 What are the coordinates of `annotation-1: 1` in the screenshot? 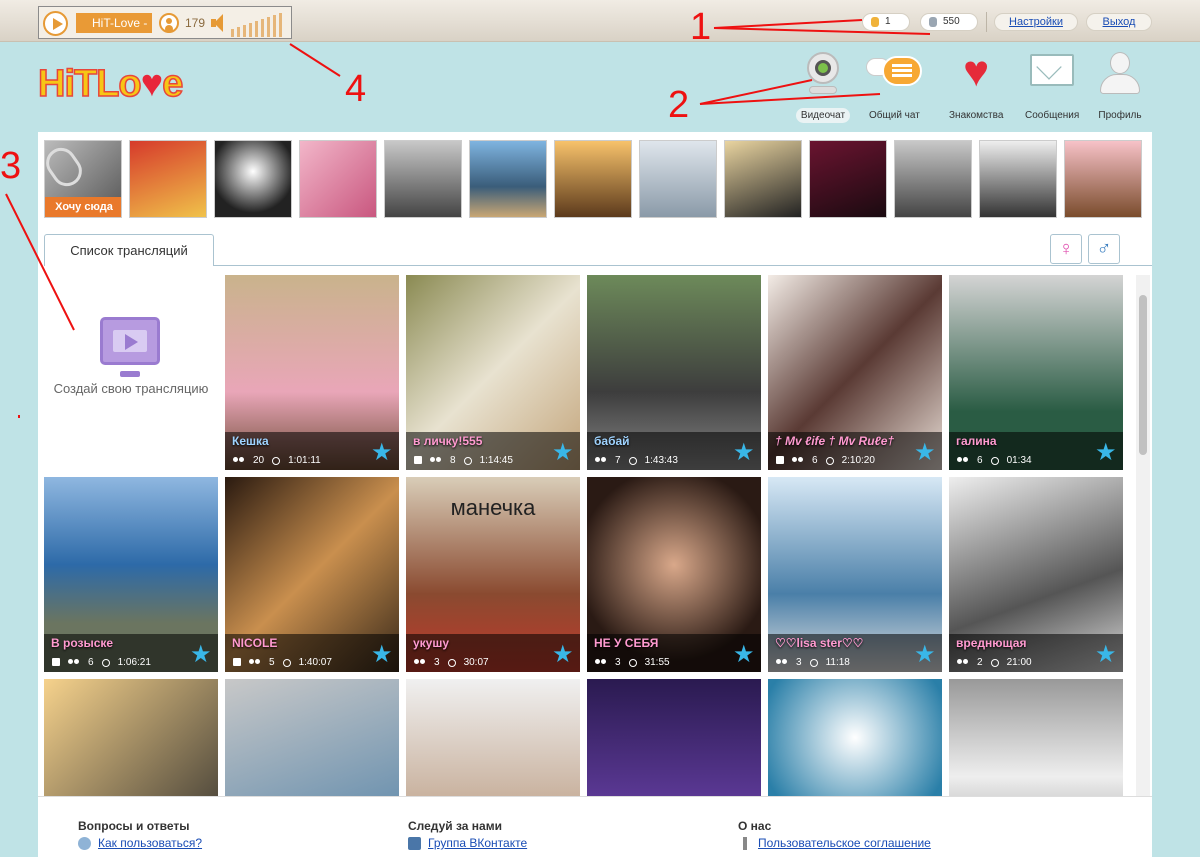 It's located at (701, 27).